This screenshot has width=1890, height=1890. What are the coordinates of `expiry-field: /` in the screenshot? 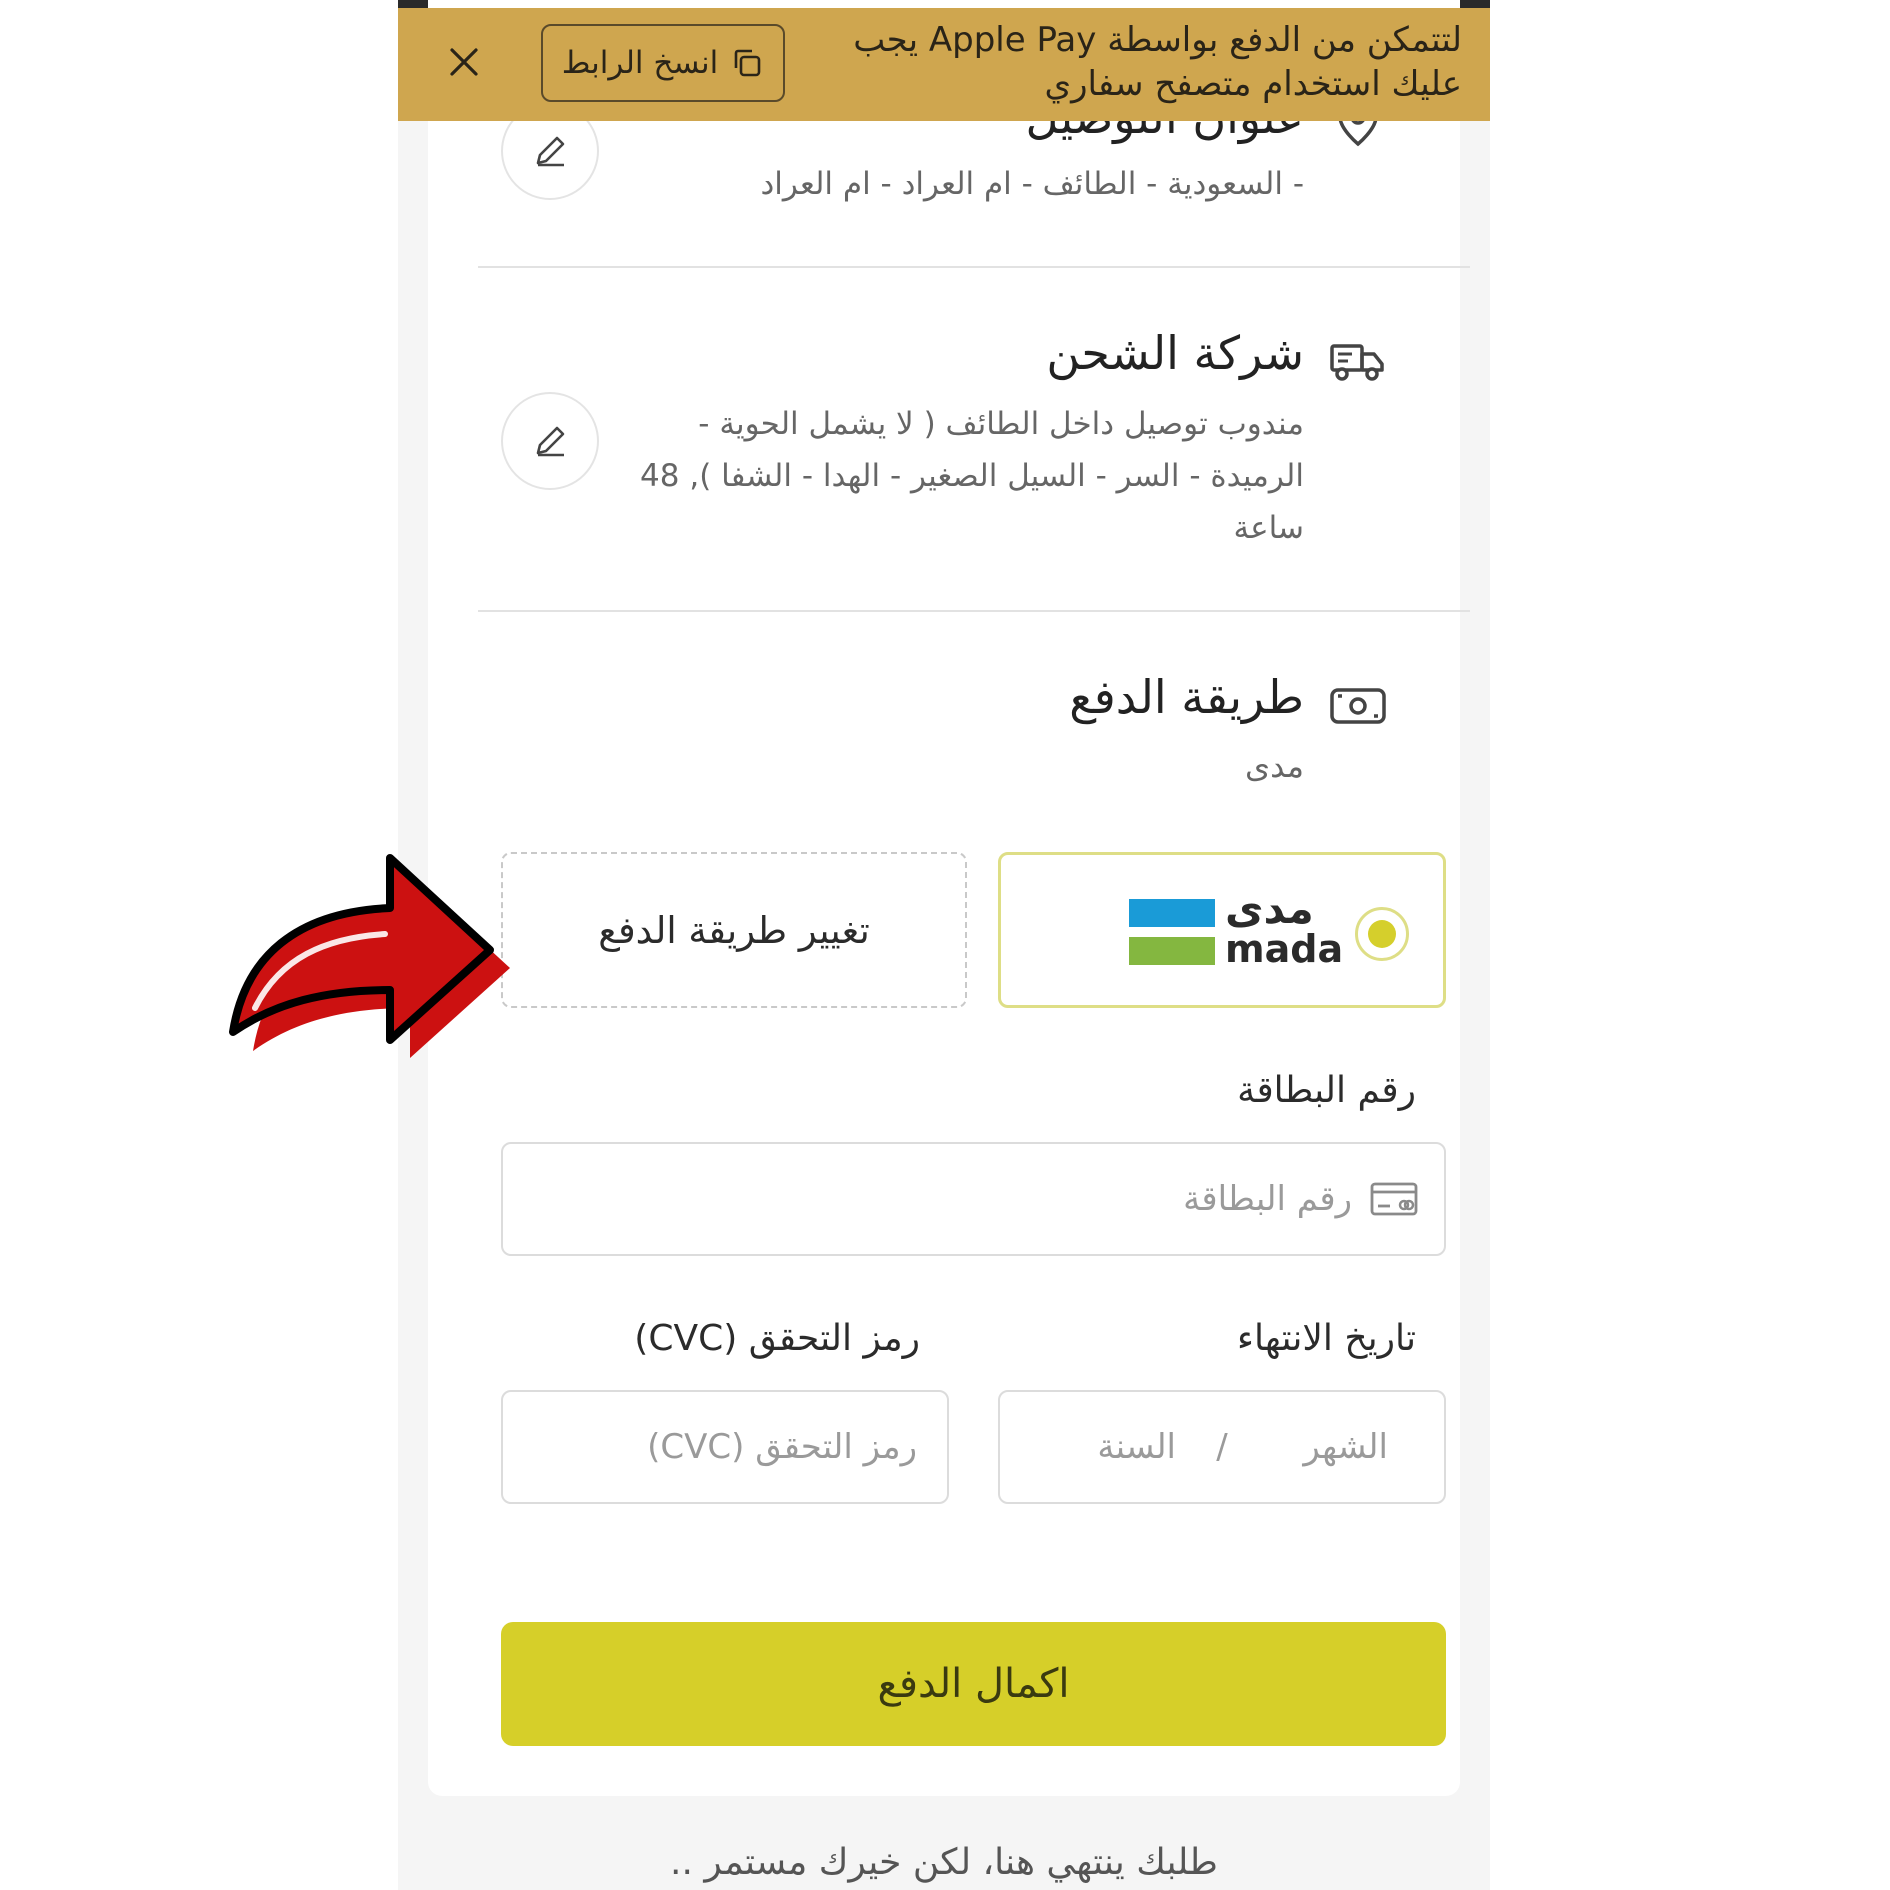 It's located at (1222, 1447).